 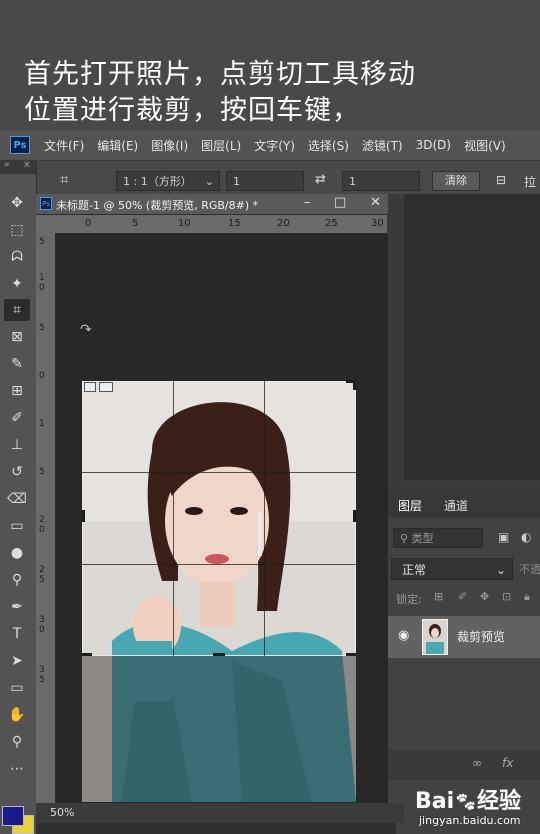 What do you see at coordinates (409, 599) in the screenshot?
I see `lock-label: 锁定:` at bounding box center [409, 599].